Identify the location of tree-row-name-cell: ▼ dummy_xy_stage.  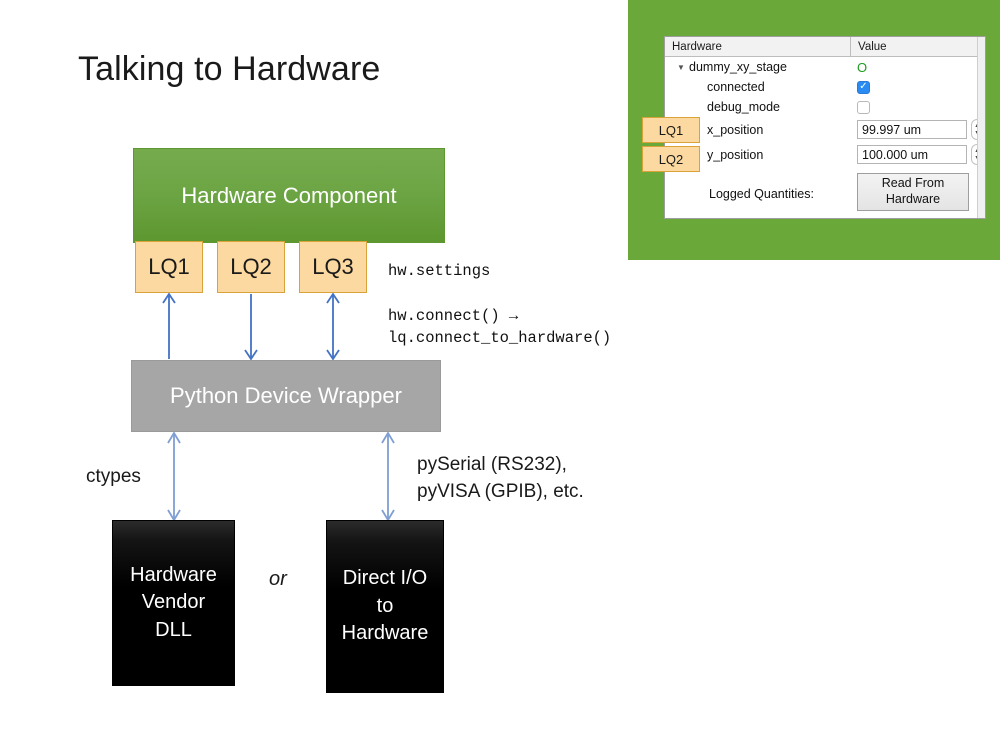
(758, 67).